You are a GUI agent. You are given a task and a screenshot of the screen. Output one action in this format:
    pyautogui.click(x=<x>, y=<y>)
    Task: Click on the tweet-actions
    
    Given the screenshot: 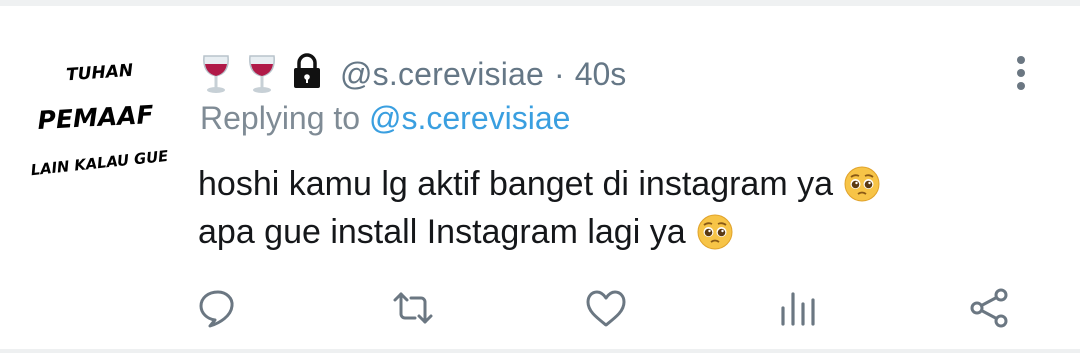 What is the action you would take?
    pyautogui.click(x=540, y=308)
    